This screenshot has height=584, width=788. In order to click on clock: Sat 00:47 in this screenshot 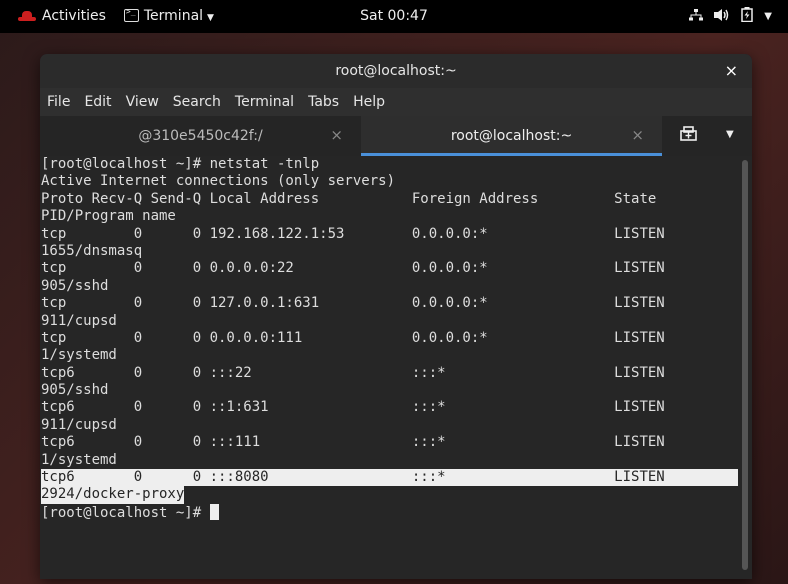, I will do `click(394, 16)`.